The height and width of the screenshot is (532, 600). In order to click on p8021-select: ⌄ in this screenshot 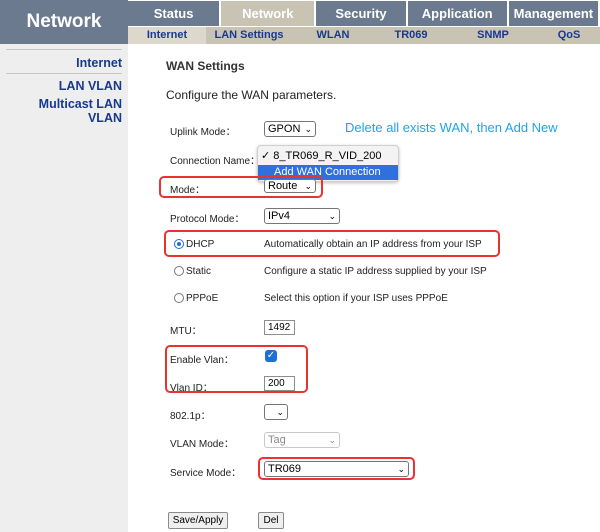, I will do `click(276, 412)`.